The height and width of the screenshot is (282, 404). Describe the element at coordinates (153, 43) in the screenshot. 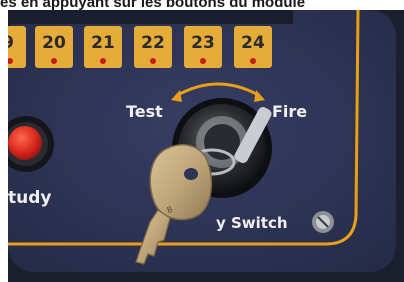

I see `channel-number: 22` at that location.